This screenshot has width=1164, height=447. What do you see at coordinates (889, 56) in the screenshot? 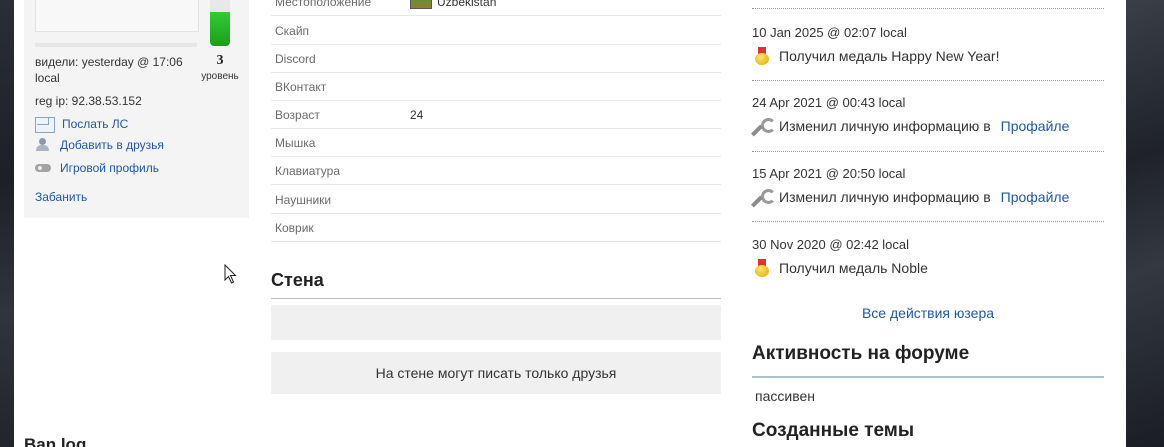
I see `activity-text: Получил медаль Happy New Year!` at bounding box center [889, 56].